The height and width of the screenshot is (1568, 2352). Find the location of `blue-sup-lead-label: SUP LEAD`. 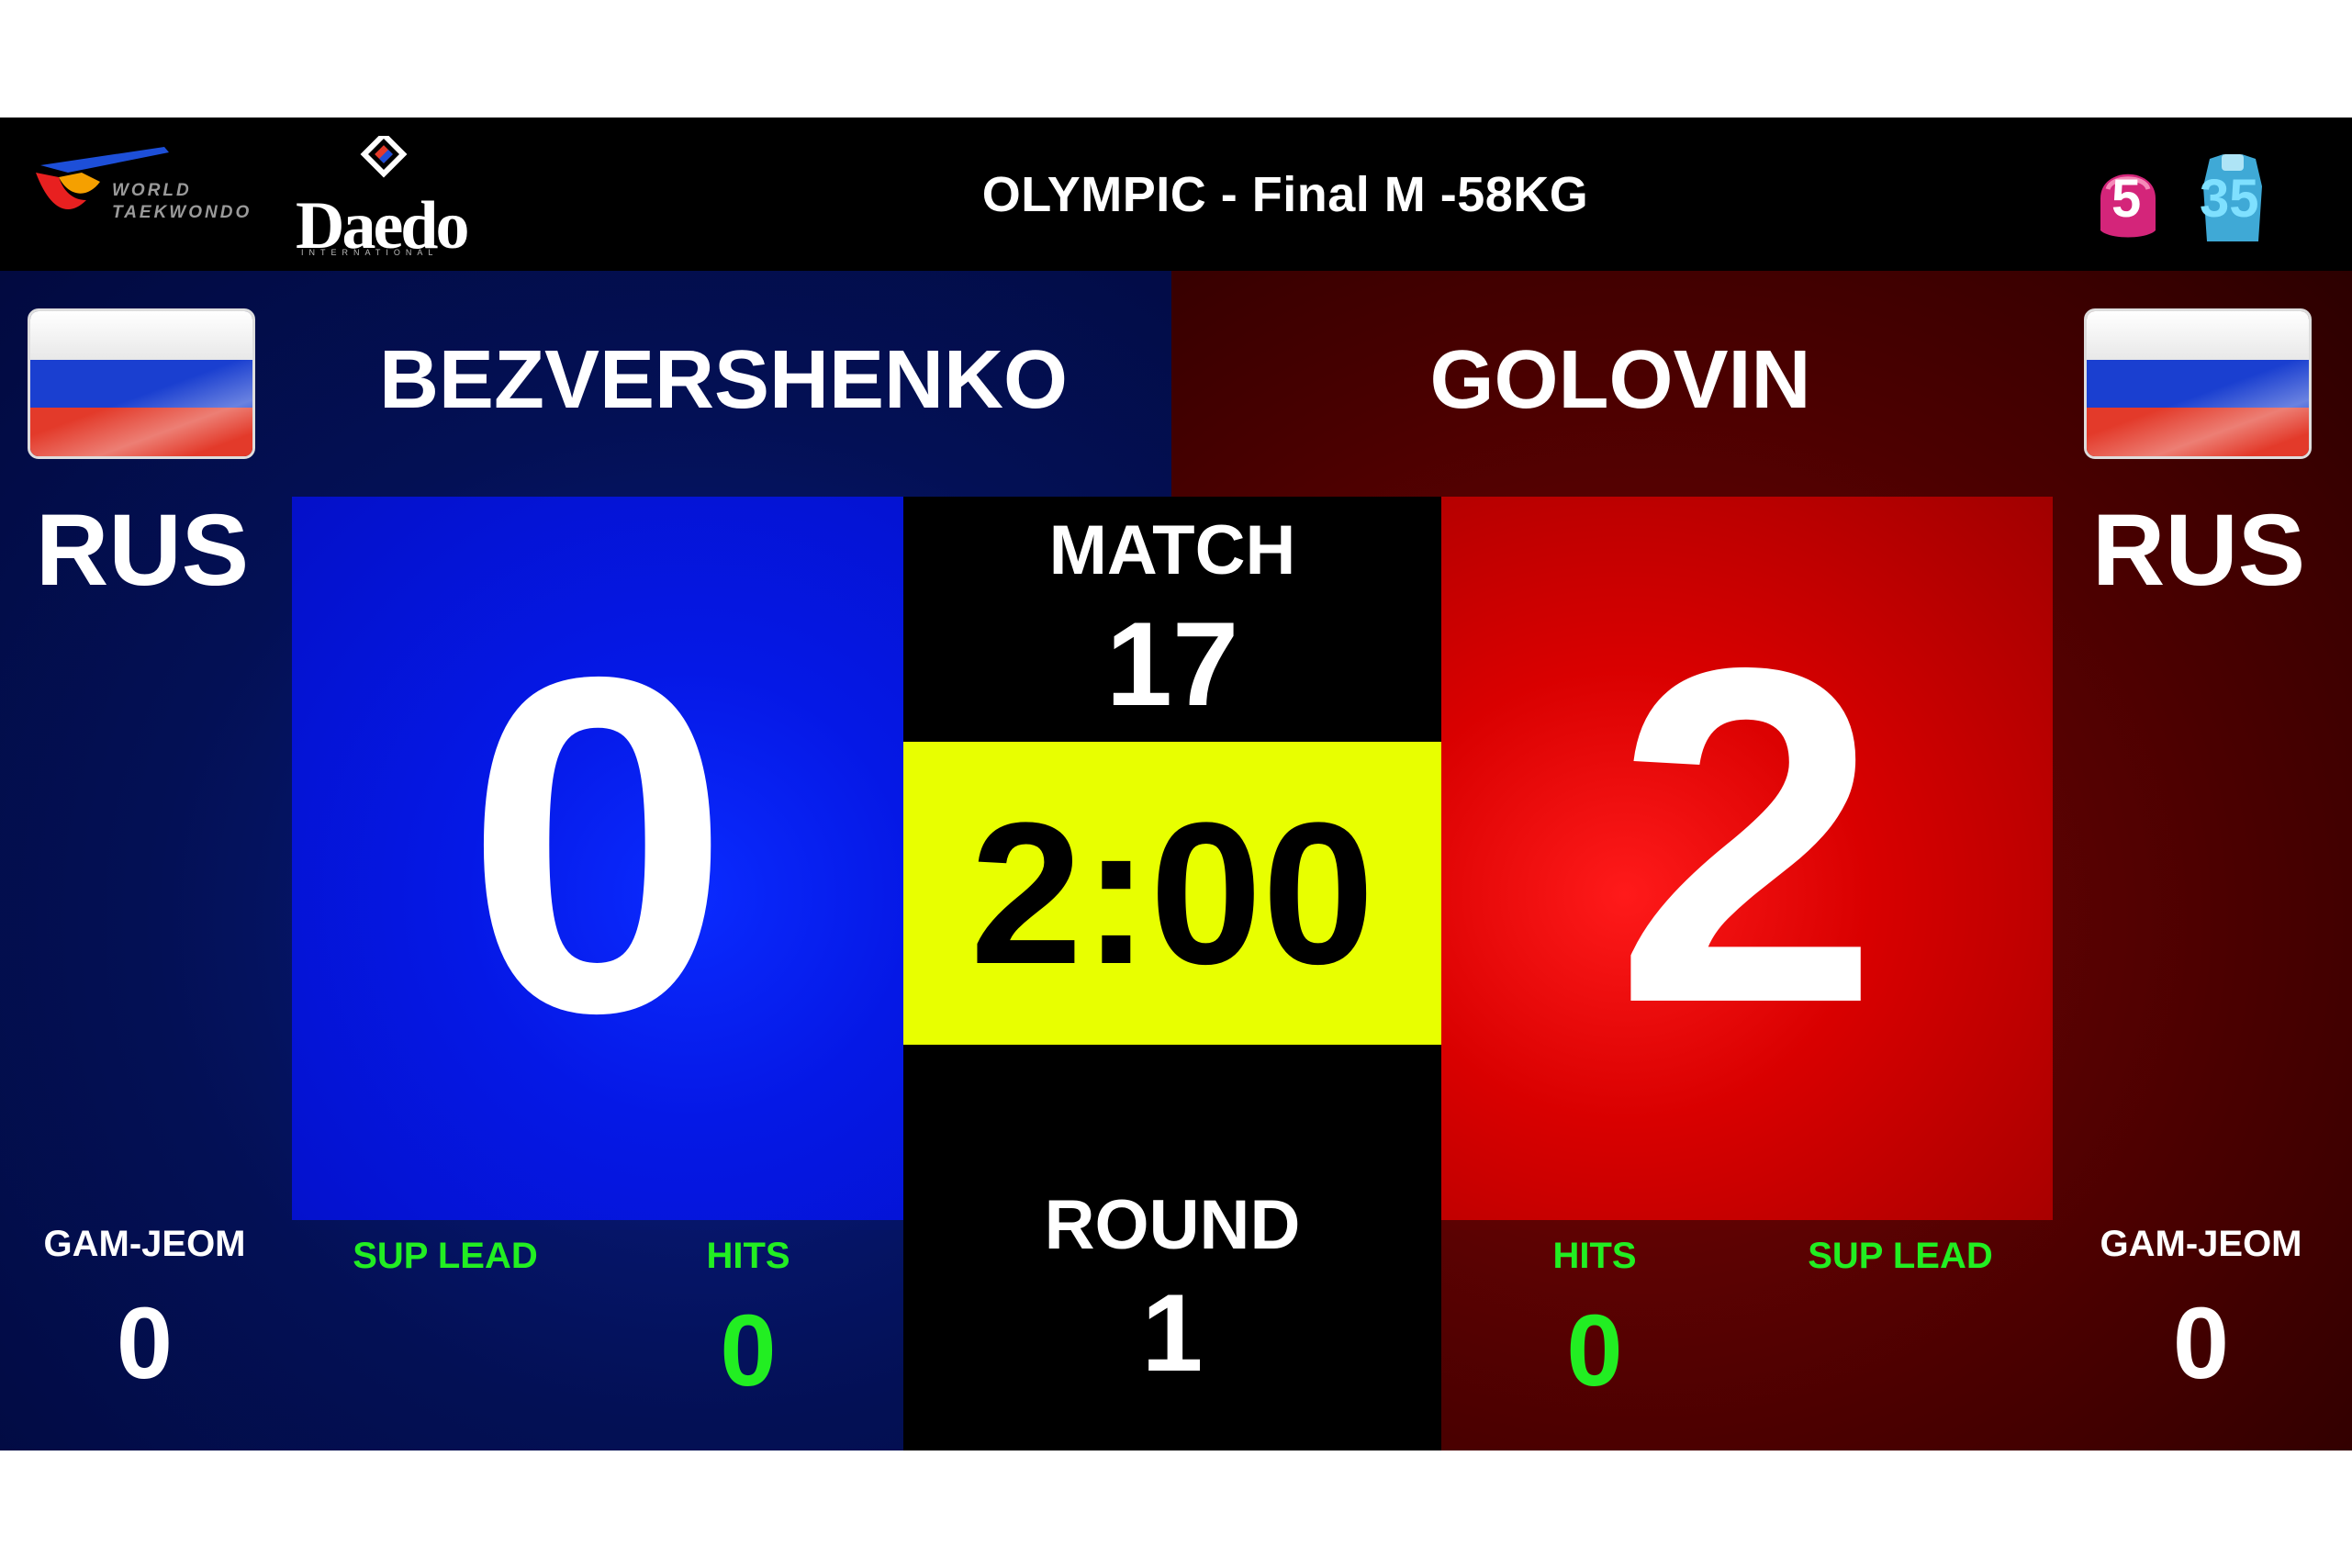

blue-sup-lead-label: SUP LEAD is located at coordinates (445, 1256).